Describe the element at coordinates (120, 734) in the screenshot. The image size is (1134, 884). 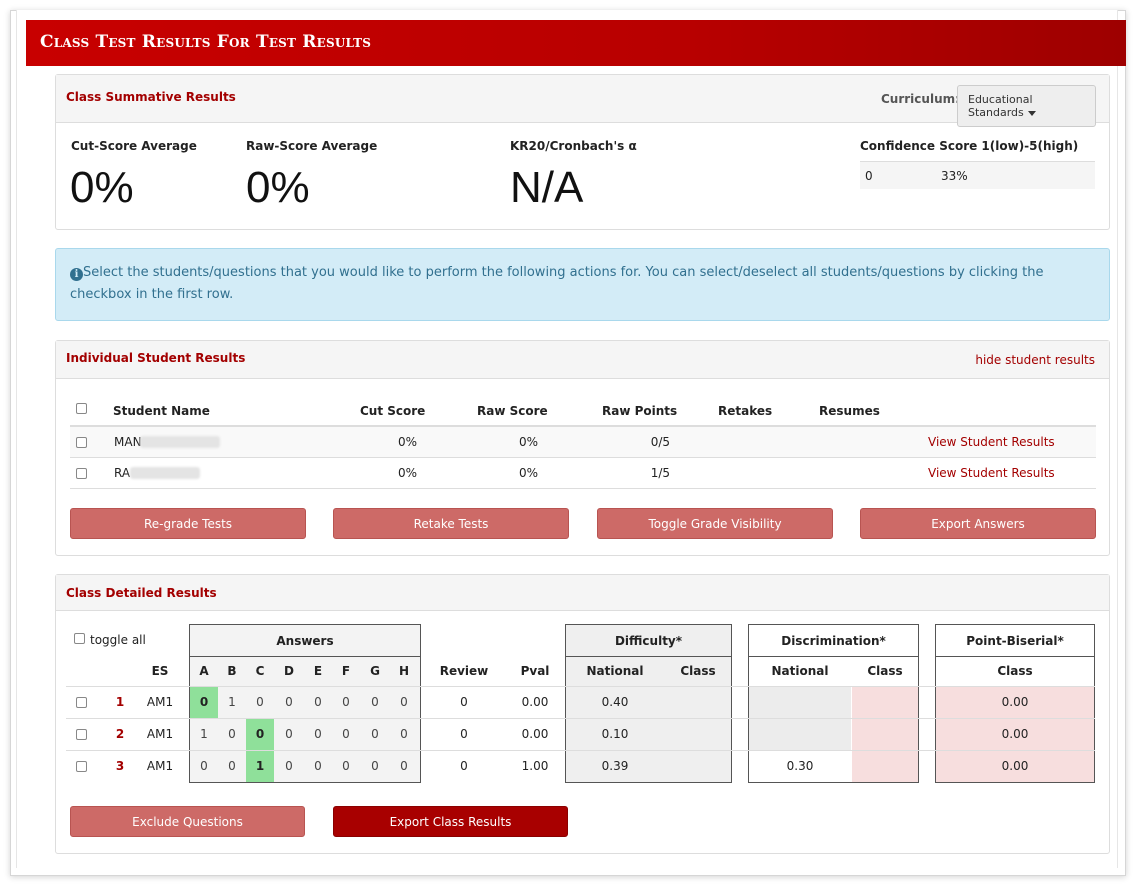
I see `question-number-link: 2` at that location.